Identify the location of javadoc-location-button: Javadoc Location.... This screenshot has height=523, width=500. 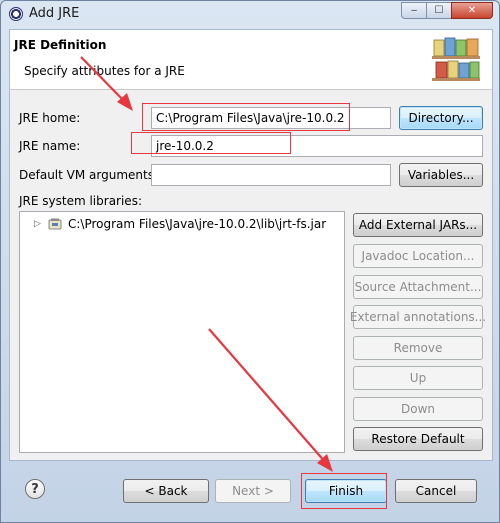
(418, 256).